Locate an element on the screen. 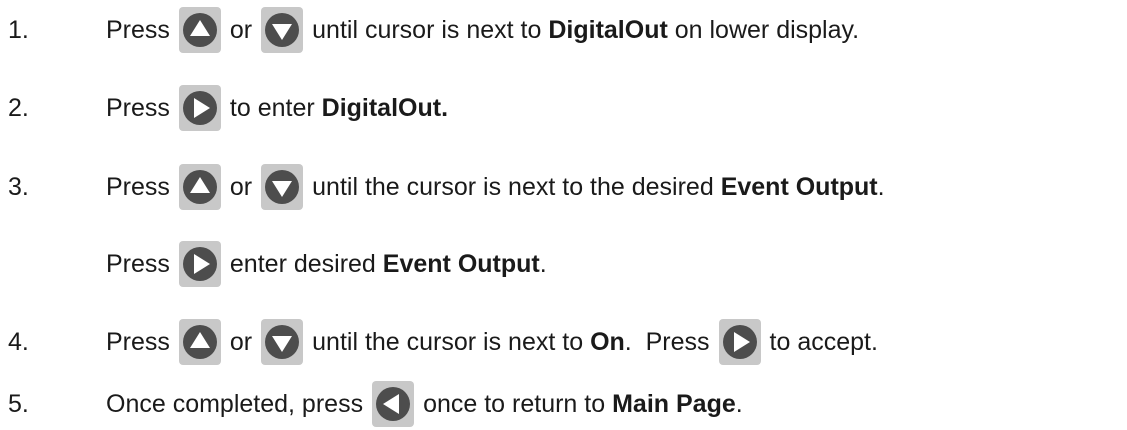 The width and height of the screenshot is (1127, 430). left-arrow-button-icon is located at coordinates (393, 404).